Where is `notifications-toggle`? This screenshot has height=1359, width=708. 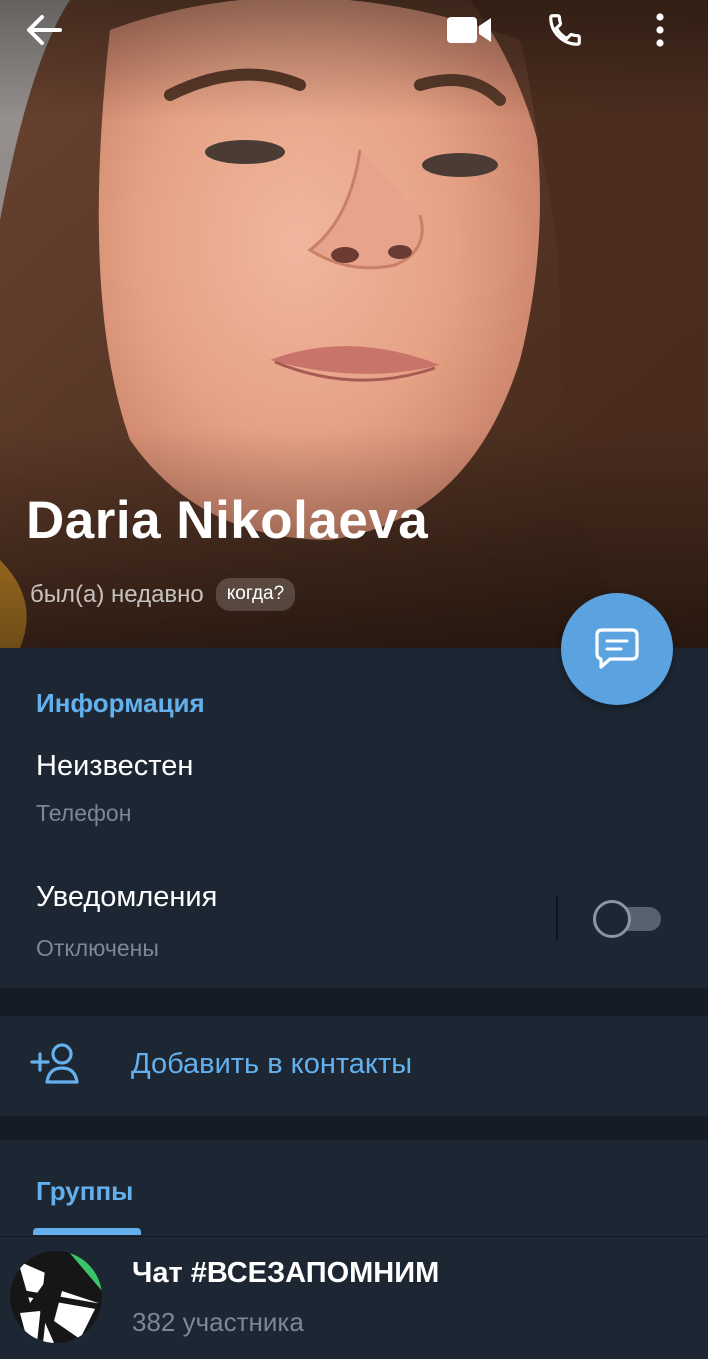
notifications-toggle is located at coordinates (627, 919).